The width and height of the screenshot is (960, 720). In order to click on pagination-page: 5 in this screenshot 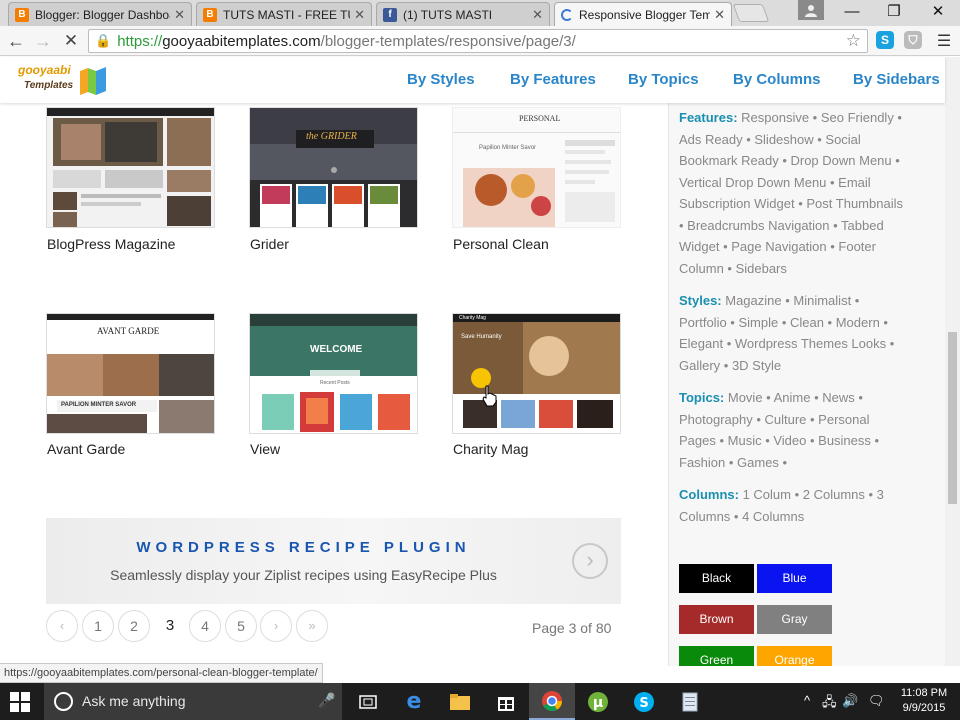, I will do `click(241, 626)`.